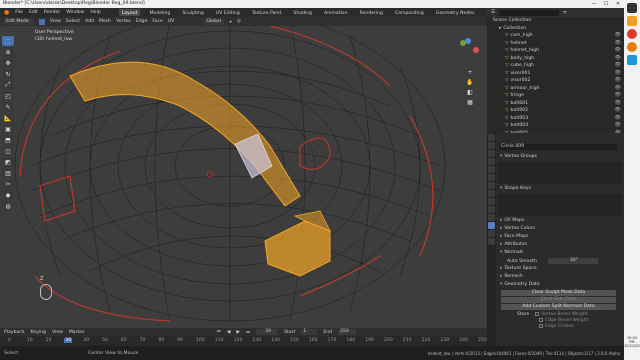 This screenshot has height=360, width=640. What do you see at coordinates (302, 12) in the screenshot?
I see `tab-shading: Shading` at bounding box center [302, 12].